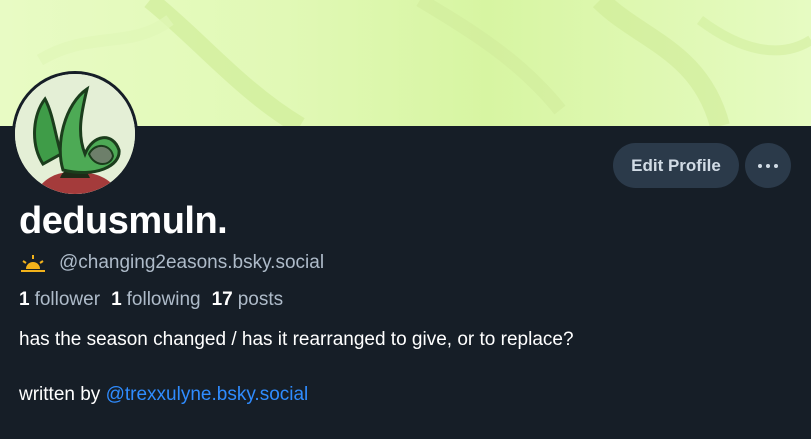 This screenshot has width=811, height=439. I want to click on display-name: dedusmuln., so click(123, 221).